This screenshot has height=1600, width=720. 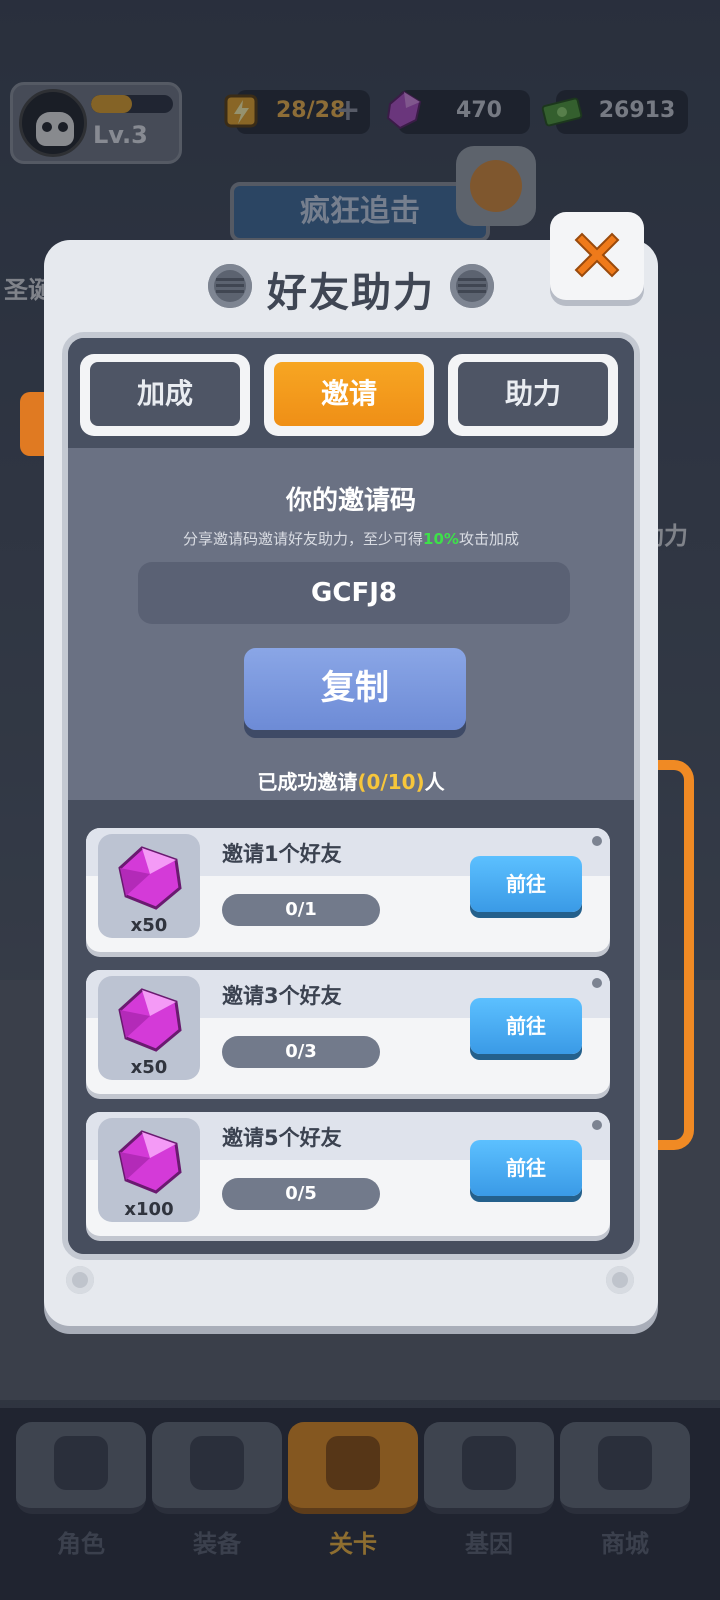 What do you see at coordinates (434, 782) in the screenshot?
I see `invited-count-suffix: 人` at bounding box center [434, 782].